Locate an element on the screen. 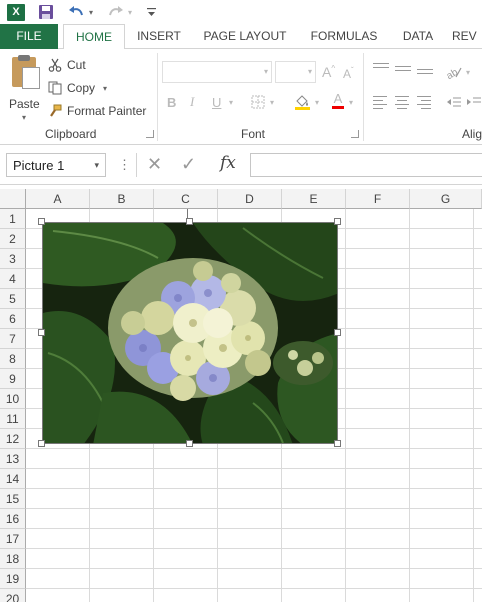  row-header-14: 14 is located at coordinates (13, 479).